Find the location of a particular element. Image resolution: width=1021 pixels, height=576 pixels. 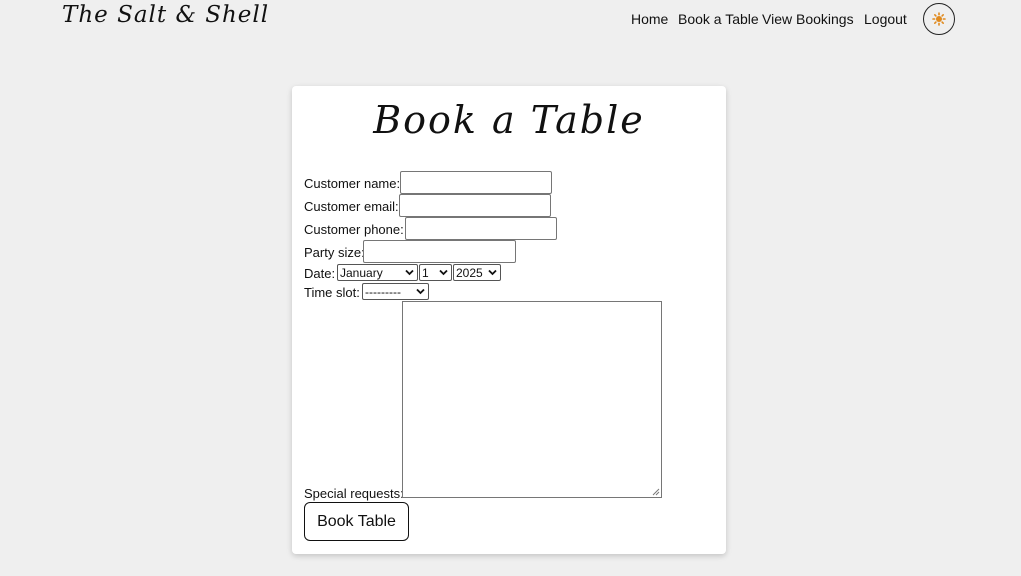

sun-icon is located at coordinates (939, 19).